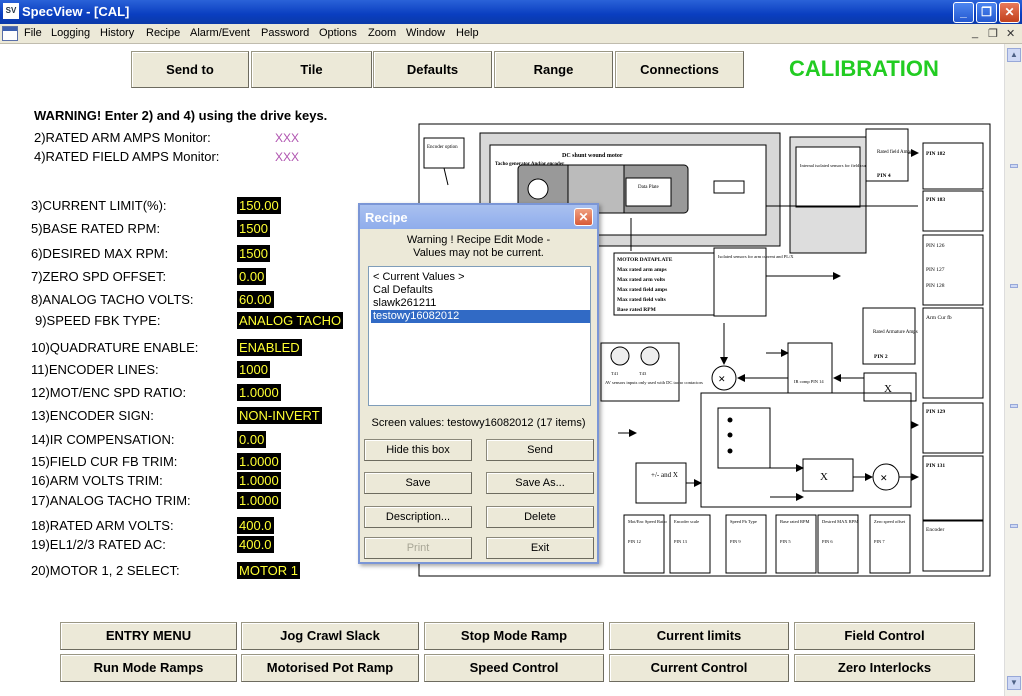  What do you see at coordinates (478, 217) in the screenshot?
I see `recipe-dialog-titlebar: Recipe ✕` at bounding box center [478, 217].